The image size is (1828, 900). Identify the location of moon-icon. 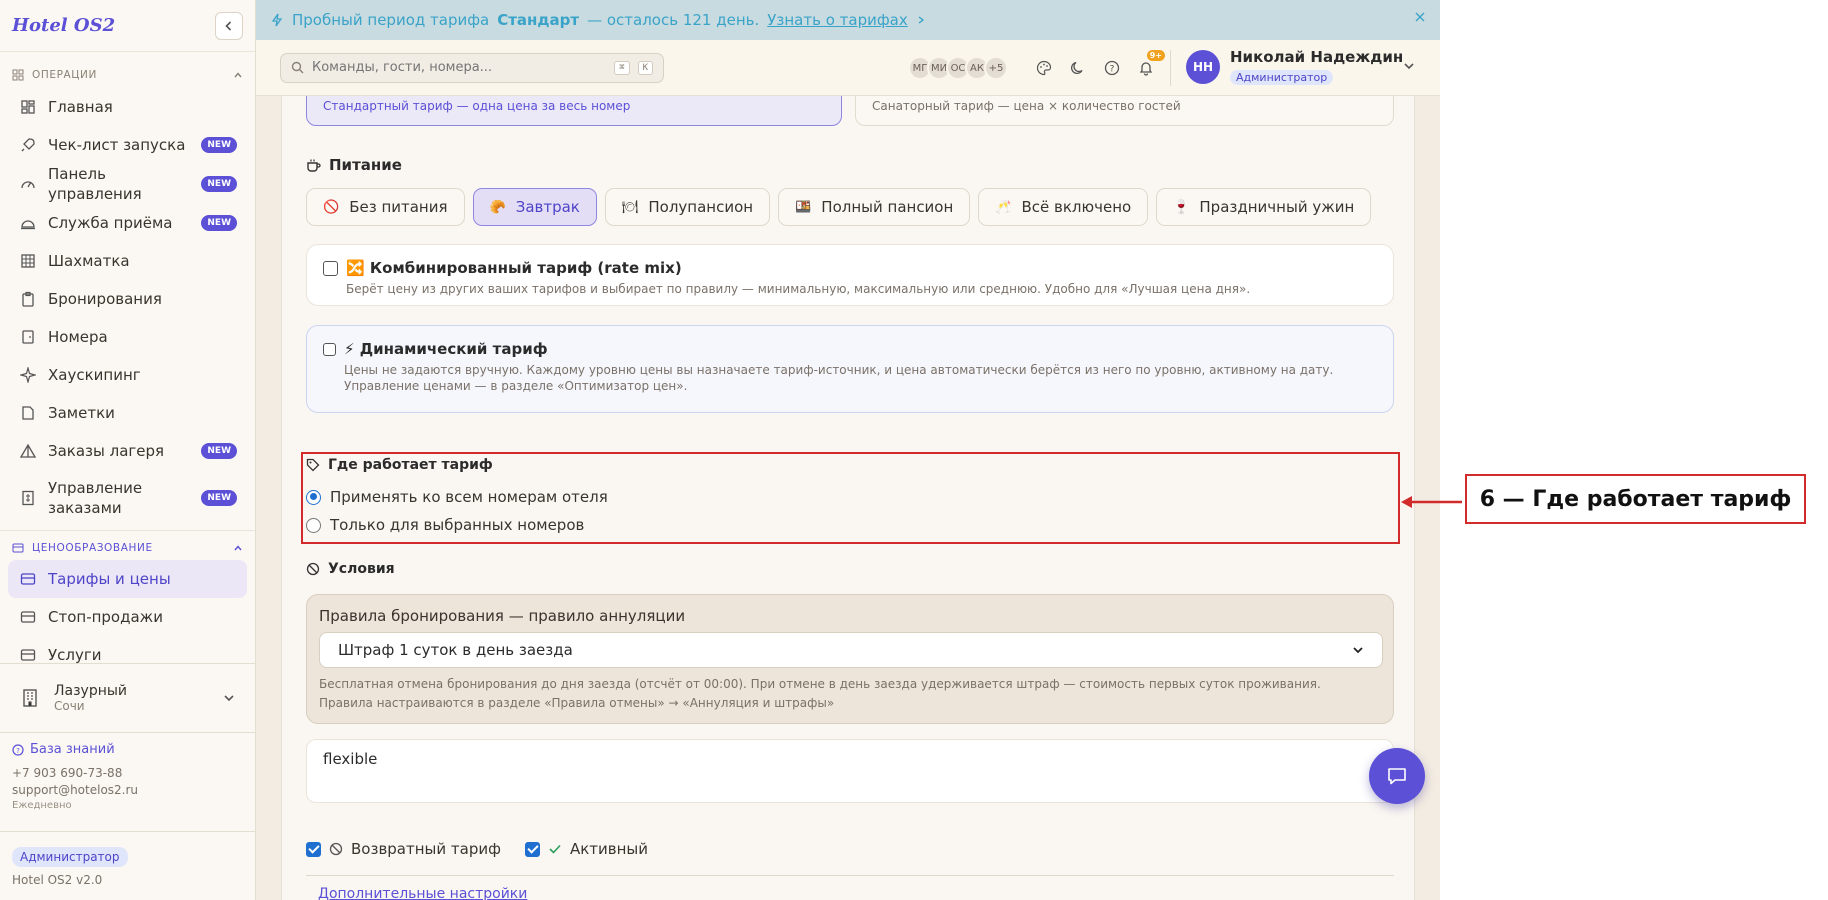
(1077, 68).